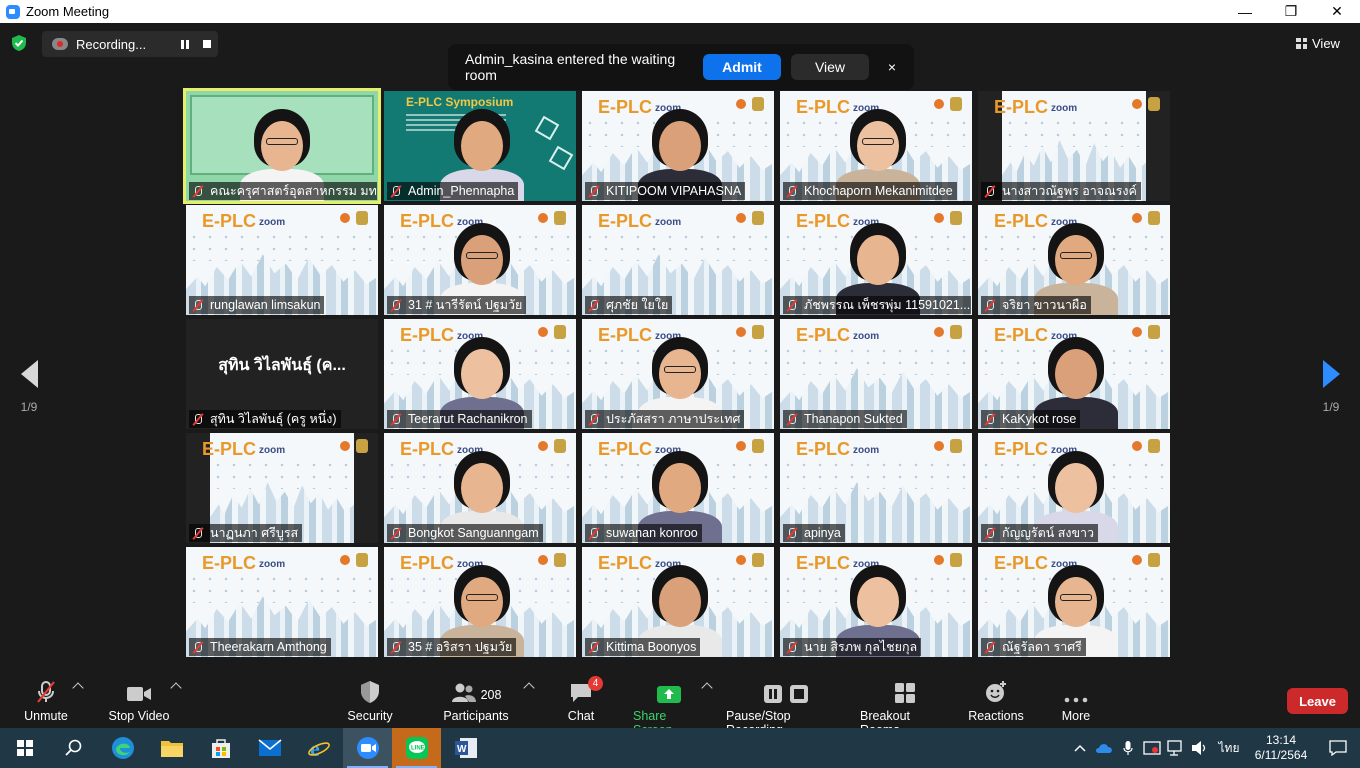 The image size is (1360, 768). I want to click on participant-video-tile: E-PLC zoom KaKykot rose, so click(1074, 374).